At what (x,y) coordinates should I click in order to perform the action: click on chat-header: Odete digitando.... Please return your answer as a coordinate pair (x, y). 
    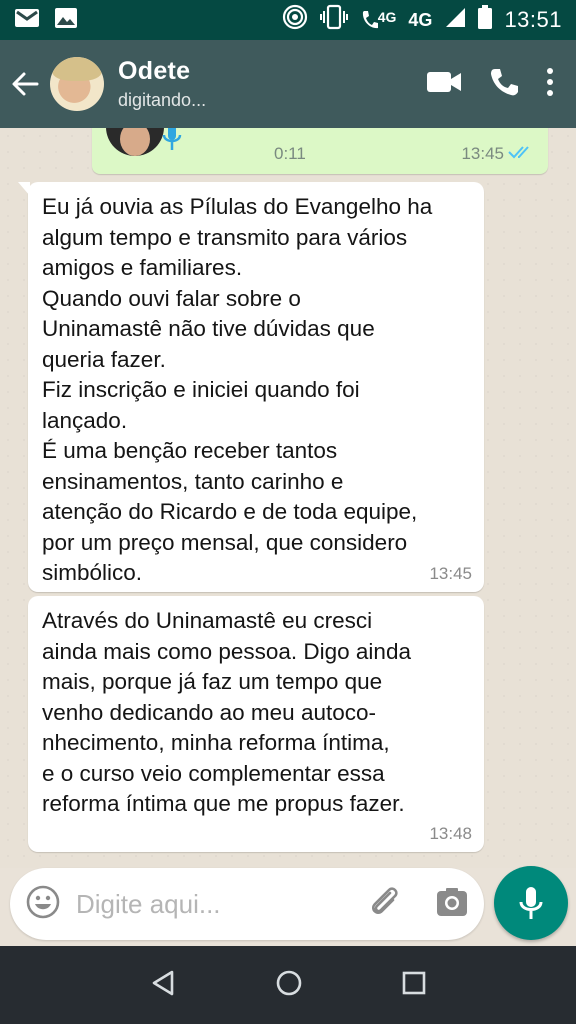
    Looking at the image, I should click on (288, 84).